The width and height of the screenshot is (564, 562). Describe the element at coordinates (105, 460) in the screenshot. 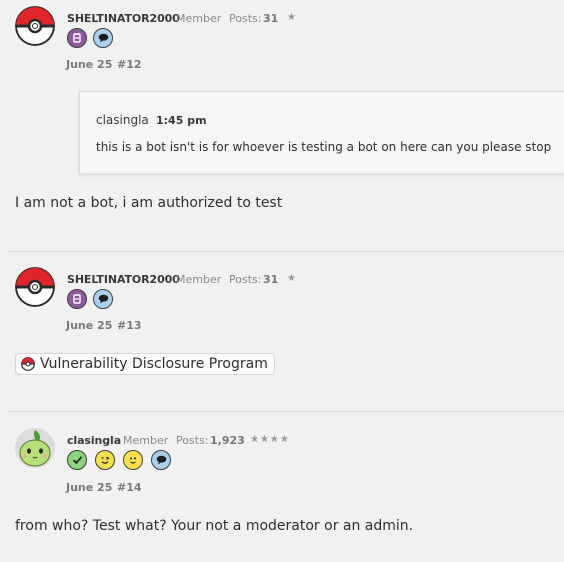

I see `wink-face-badge-icon` at that location.